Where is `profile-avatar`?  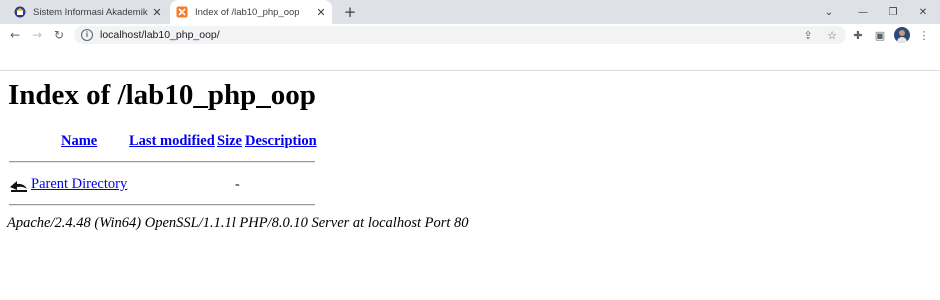
profile-avatar is located at coordinates (902, 35).